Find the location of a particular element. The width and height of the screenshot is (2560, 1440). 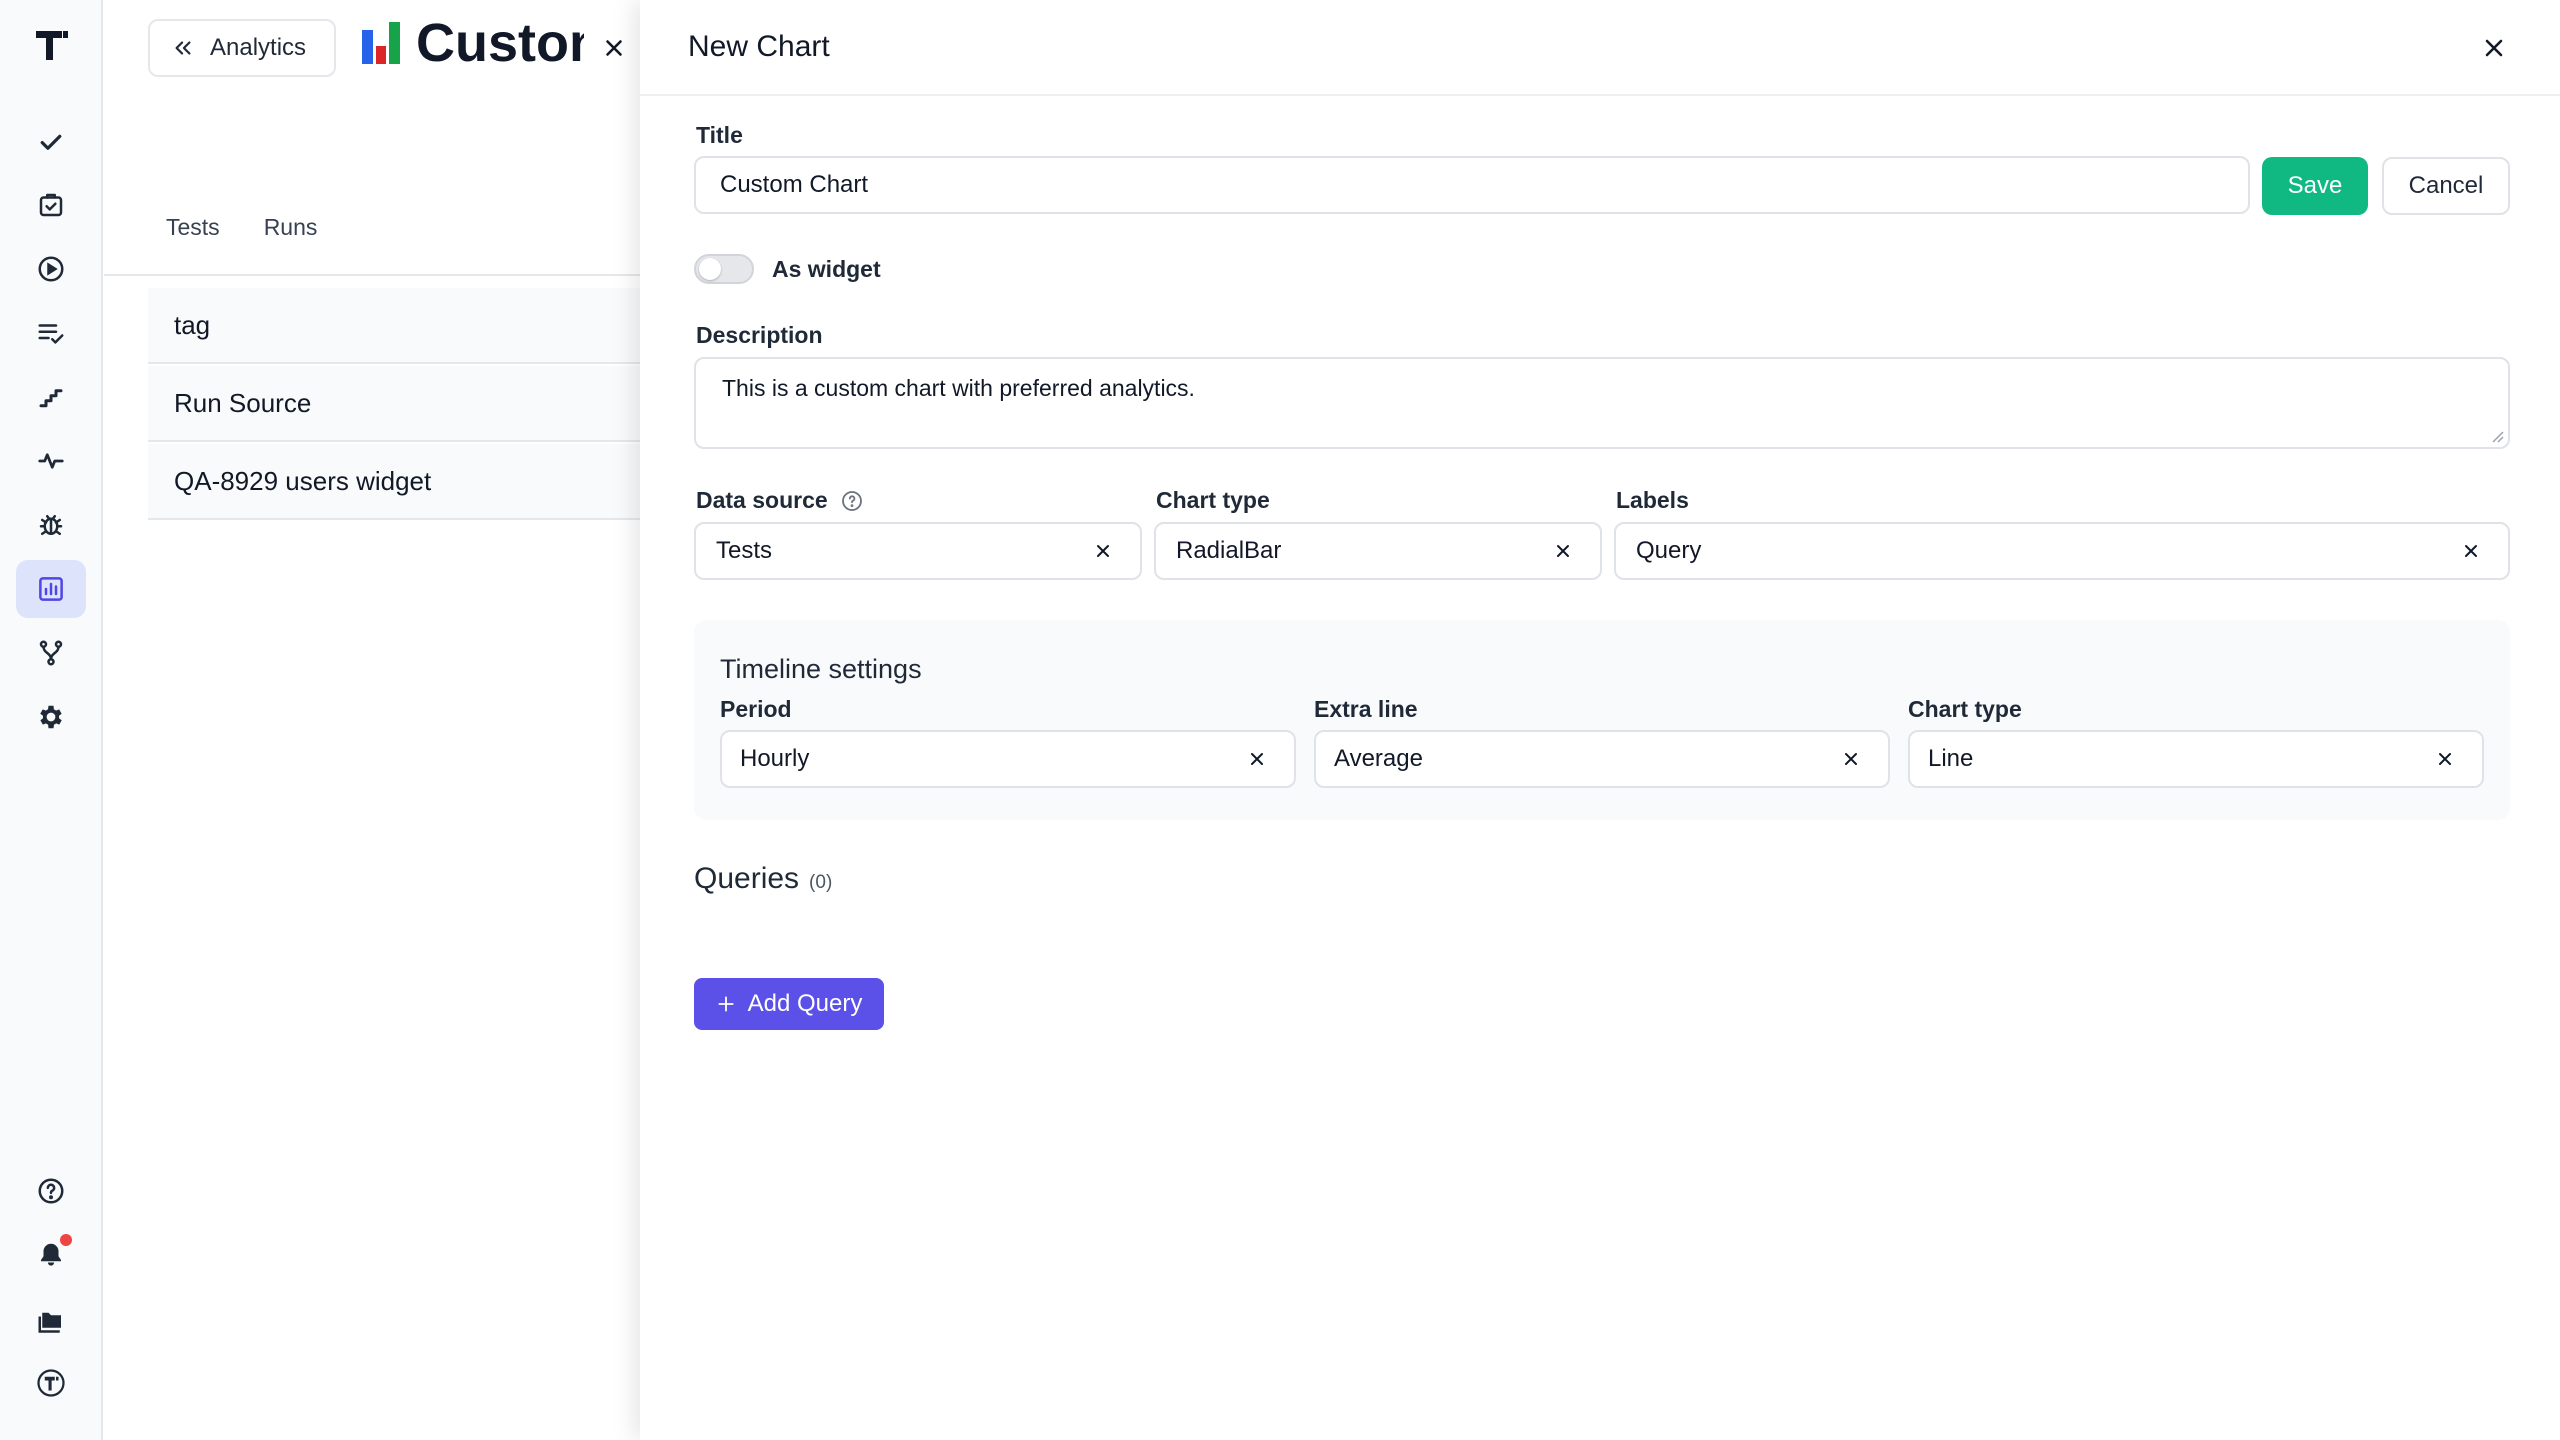

nav-check-icon is located at coordinates (51, 142).